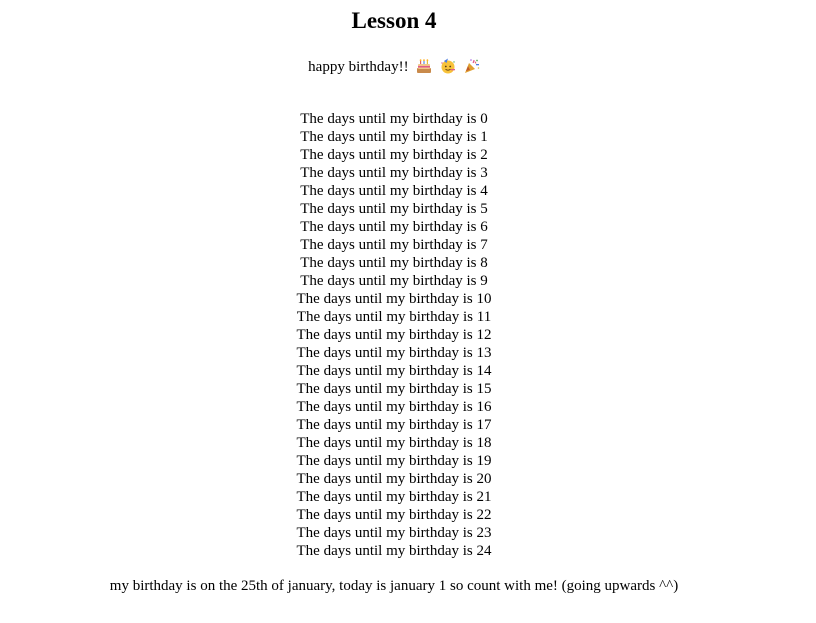 This screenshot has height=623, width=816. I want to click on greeting-line: happy birthday!!, so click(394, 67).